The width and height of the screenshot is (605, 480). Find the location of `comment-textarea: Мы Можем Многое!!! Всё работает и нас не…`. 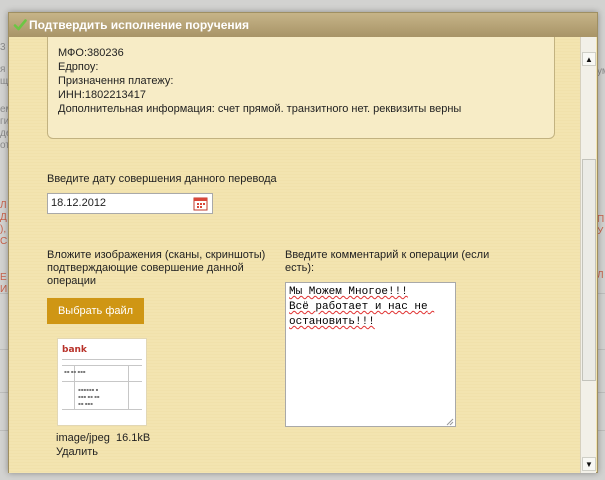

comment-textarea: Мы Можем Многое!!! Всё работает и нас не… is located at coordinates (370, 354).